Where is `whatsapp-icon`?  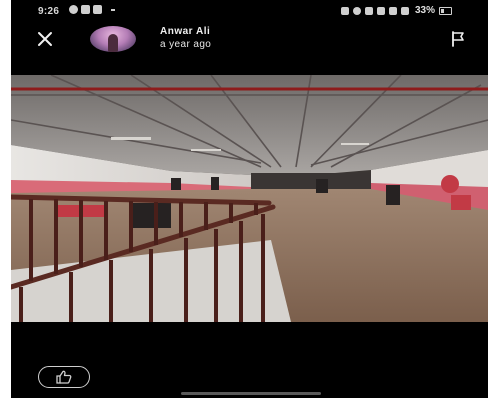
whatsapp-icon is located at coordinates (73, 9).